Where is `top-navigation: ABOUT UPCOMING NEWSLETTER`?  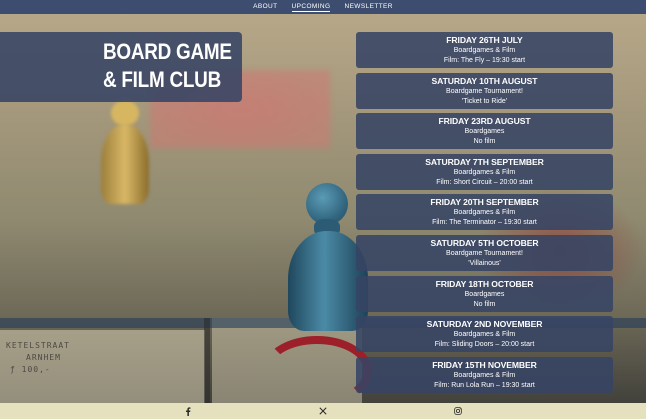
top-navigation: ABOUT UPCOMING NEWSLETTER is located at coordinates (323, 7).